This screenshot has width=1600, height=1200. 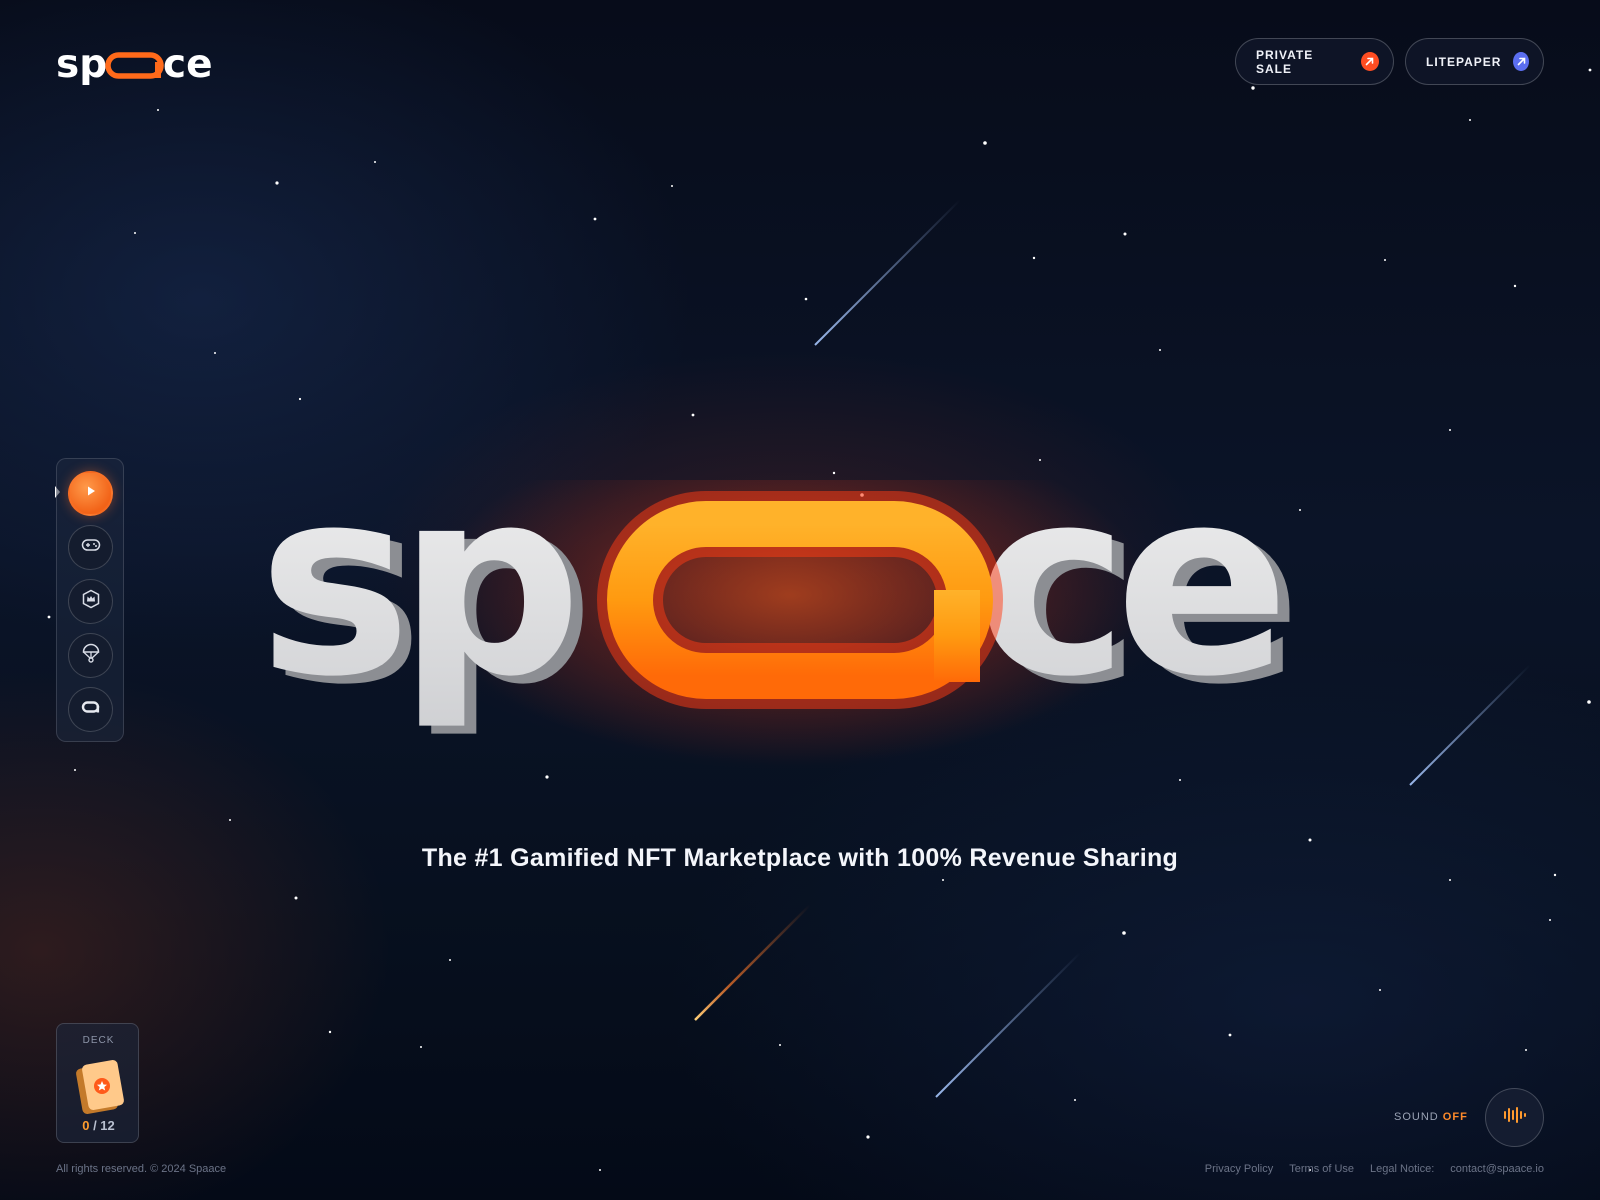 I want to click on crown-shield-icon, so click(x=91, y=601).